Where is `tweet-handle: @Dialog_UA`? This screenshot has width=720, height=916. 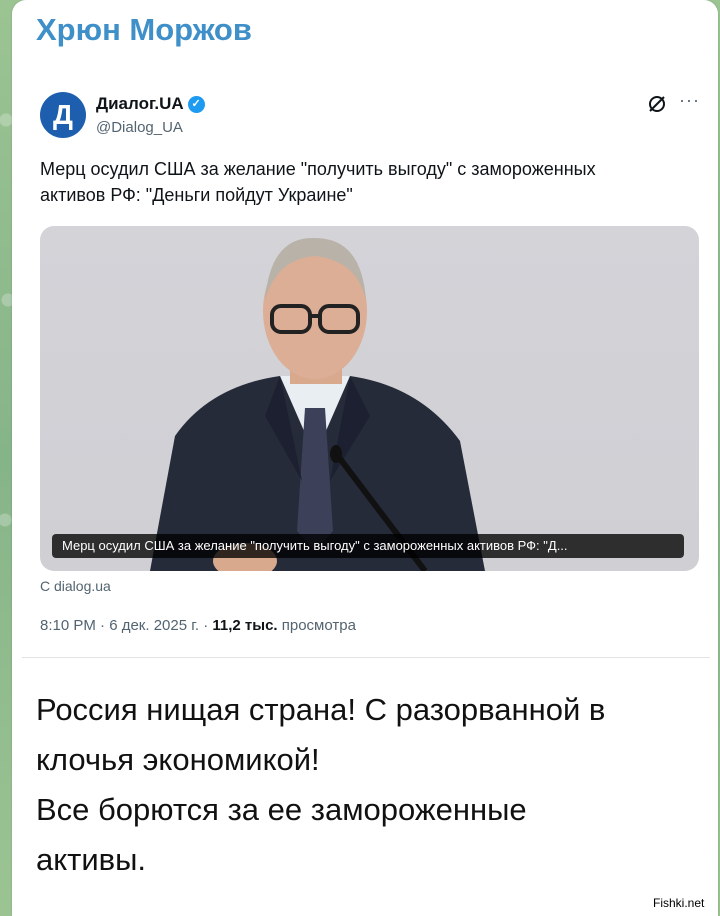 tweet-handle: @Dialog_UA is located at coordinates (139, 127).